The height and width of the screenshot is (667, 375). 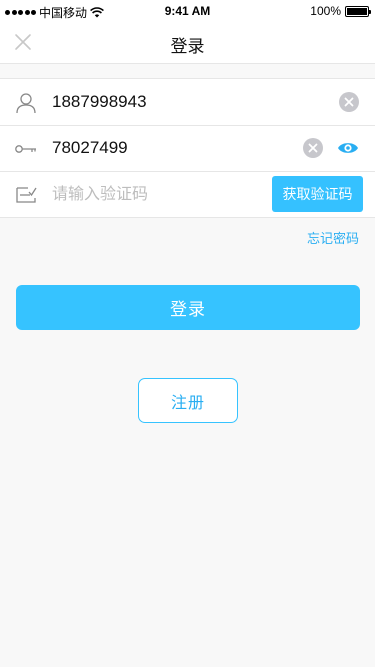 What do you see at coordinates (187, 11) in the screenshot?
I see `status-bar: 中国移动 9:41 AM 100%` at bounding box center [187, 11].